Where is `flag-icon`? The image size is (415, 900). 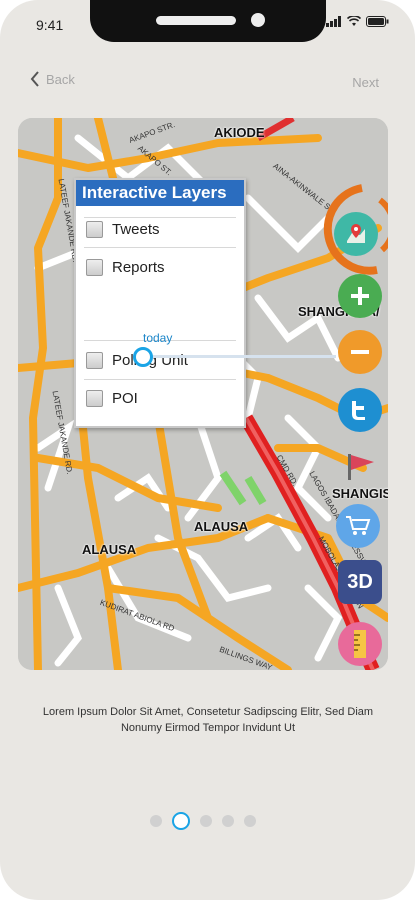 flag-icon is located at coordinates (361, 467).